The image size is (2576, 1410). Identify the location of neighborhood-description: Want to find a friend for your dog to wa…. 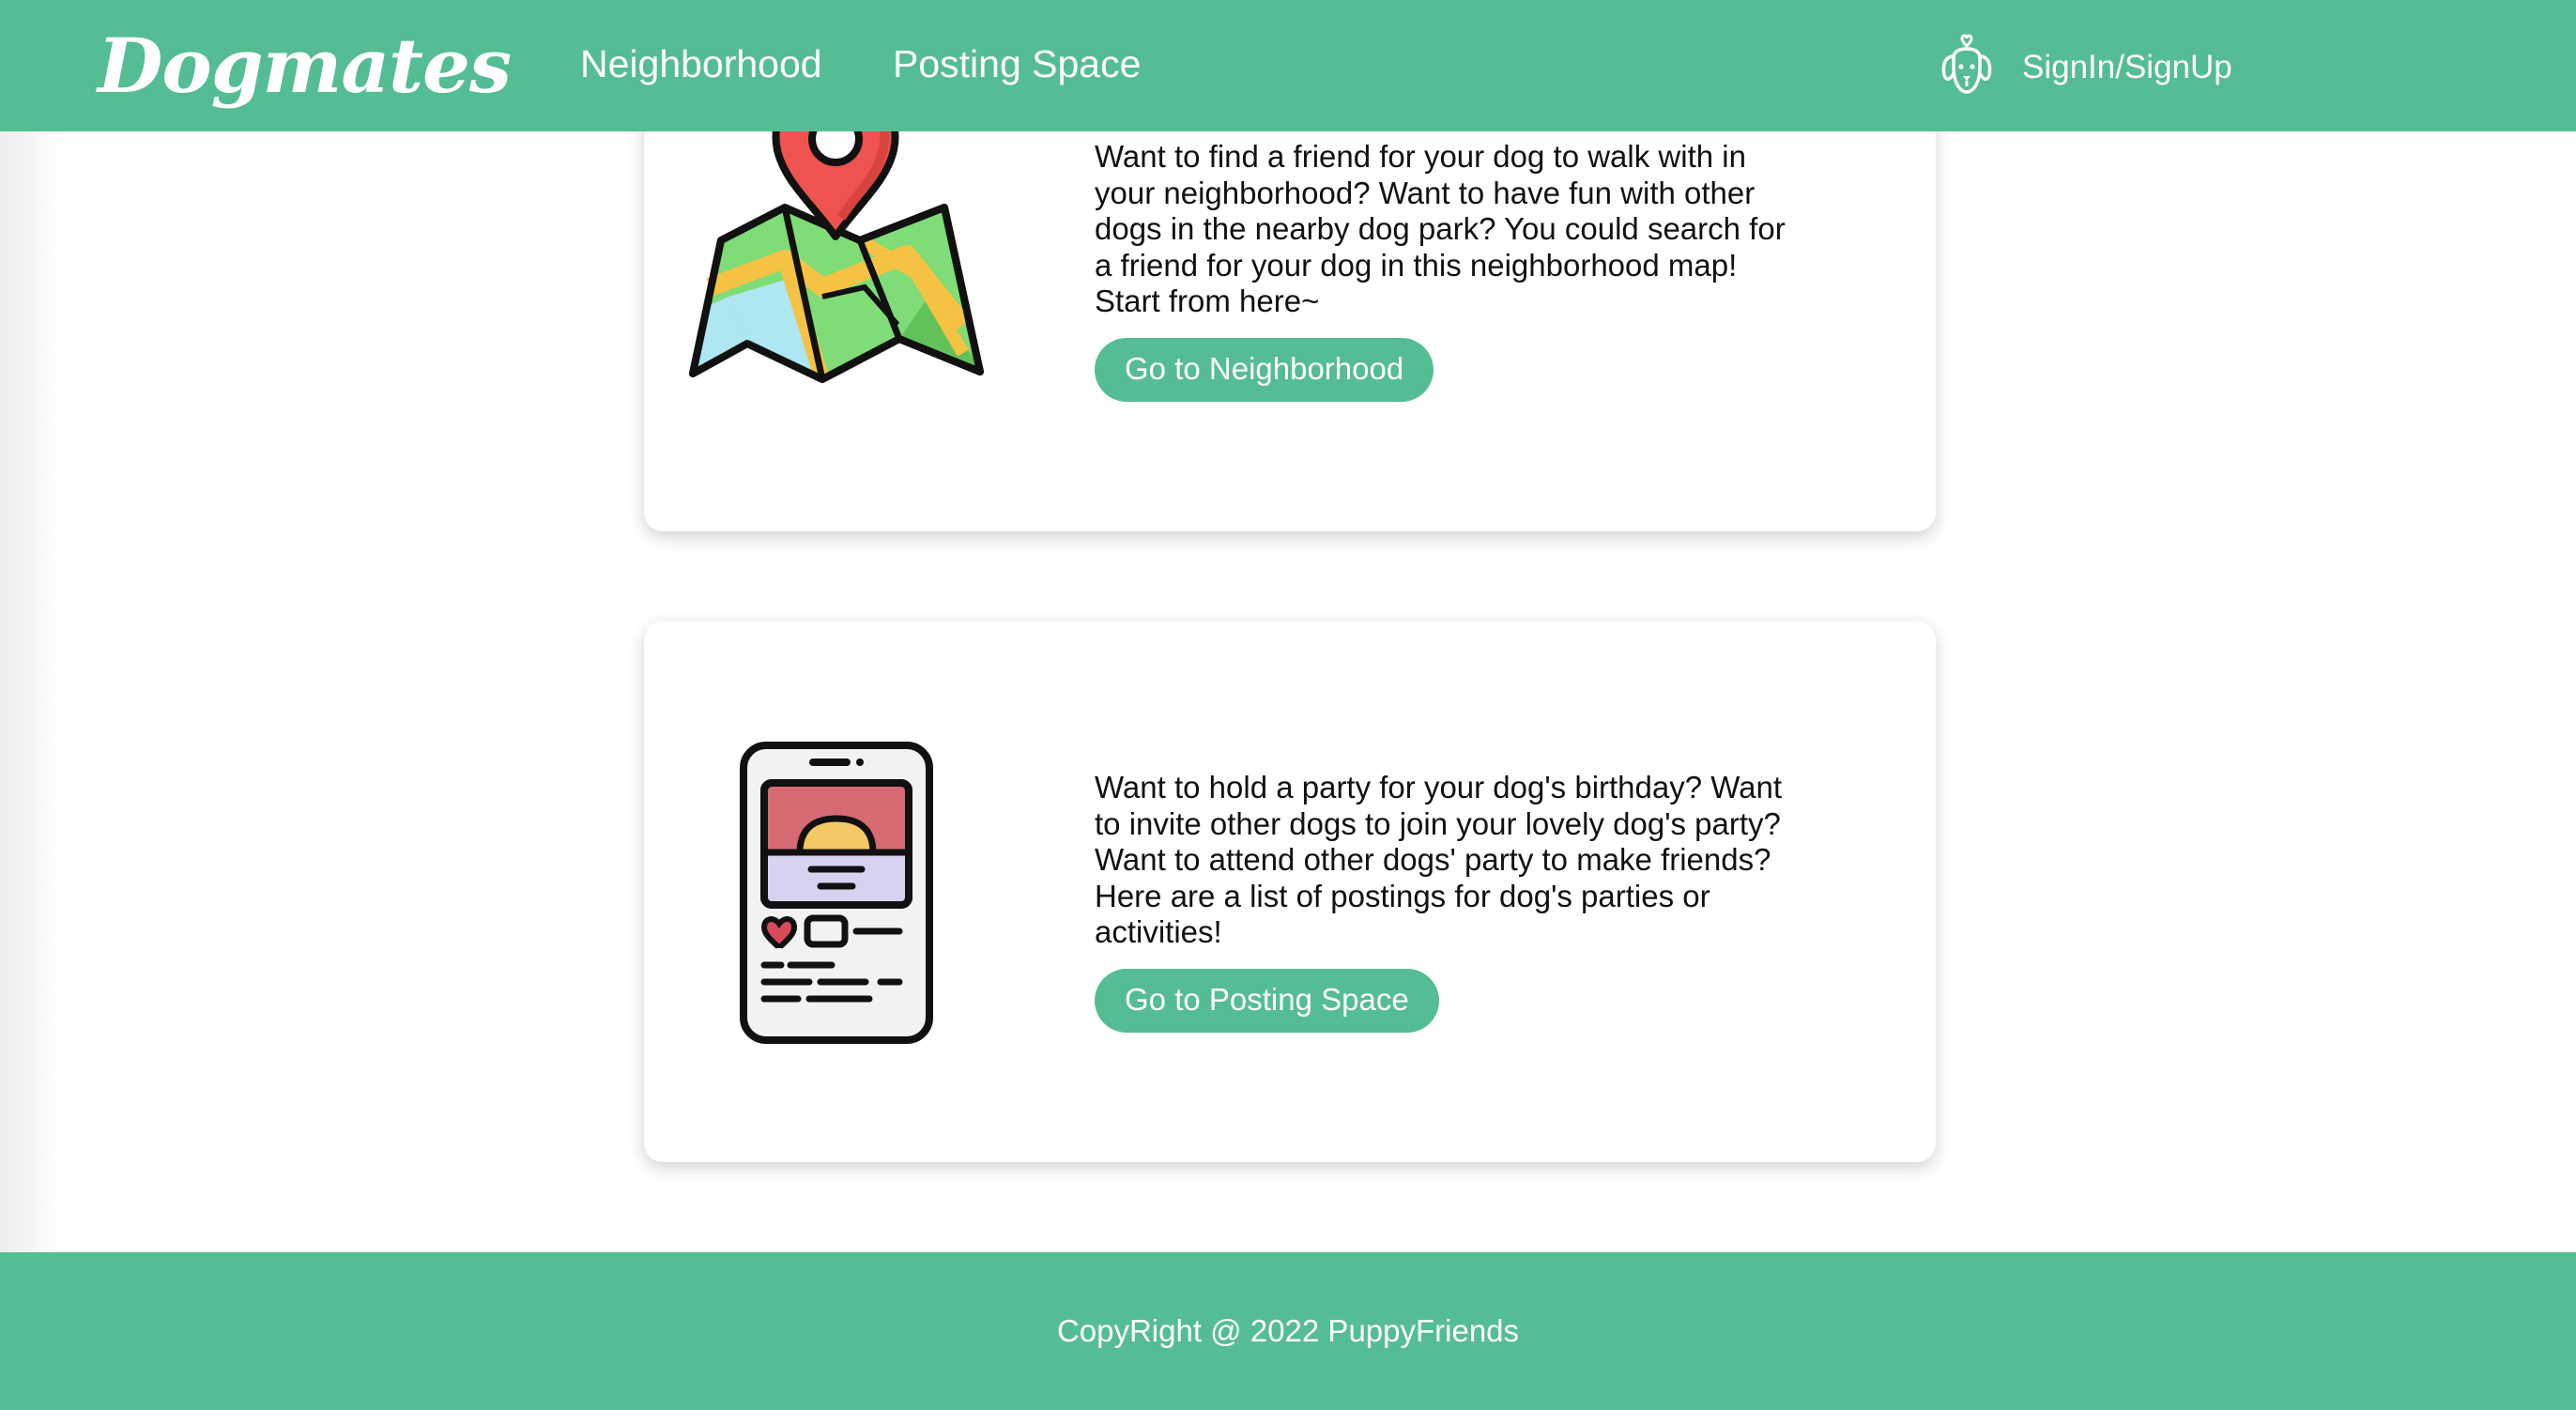
(1441, 229).